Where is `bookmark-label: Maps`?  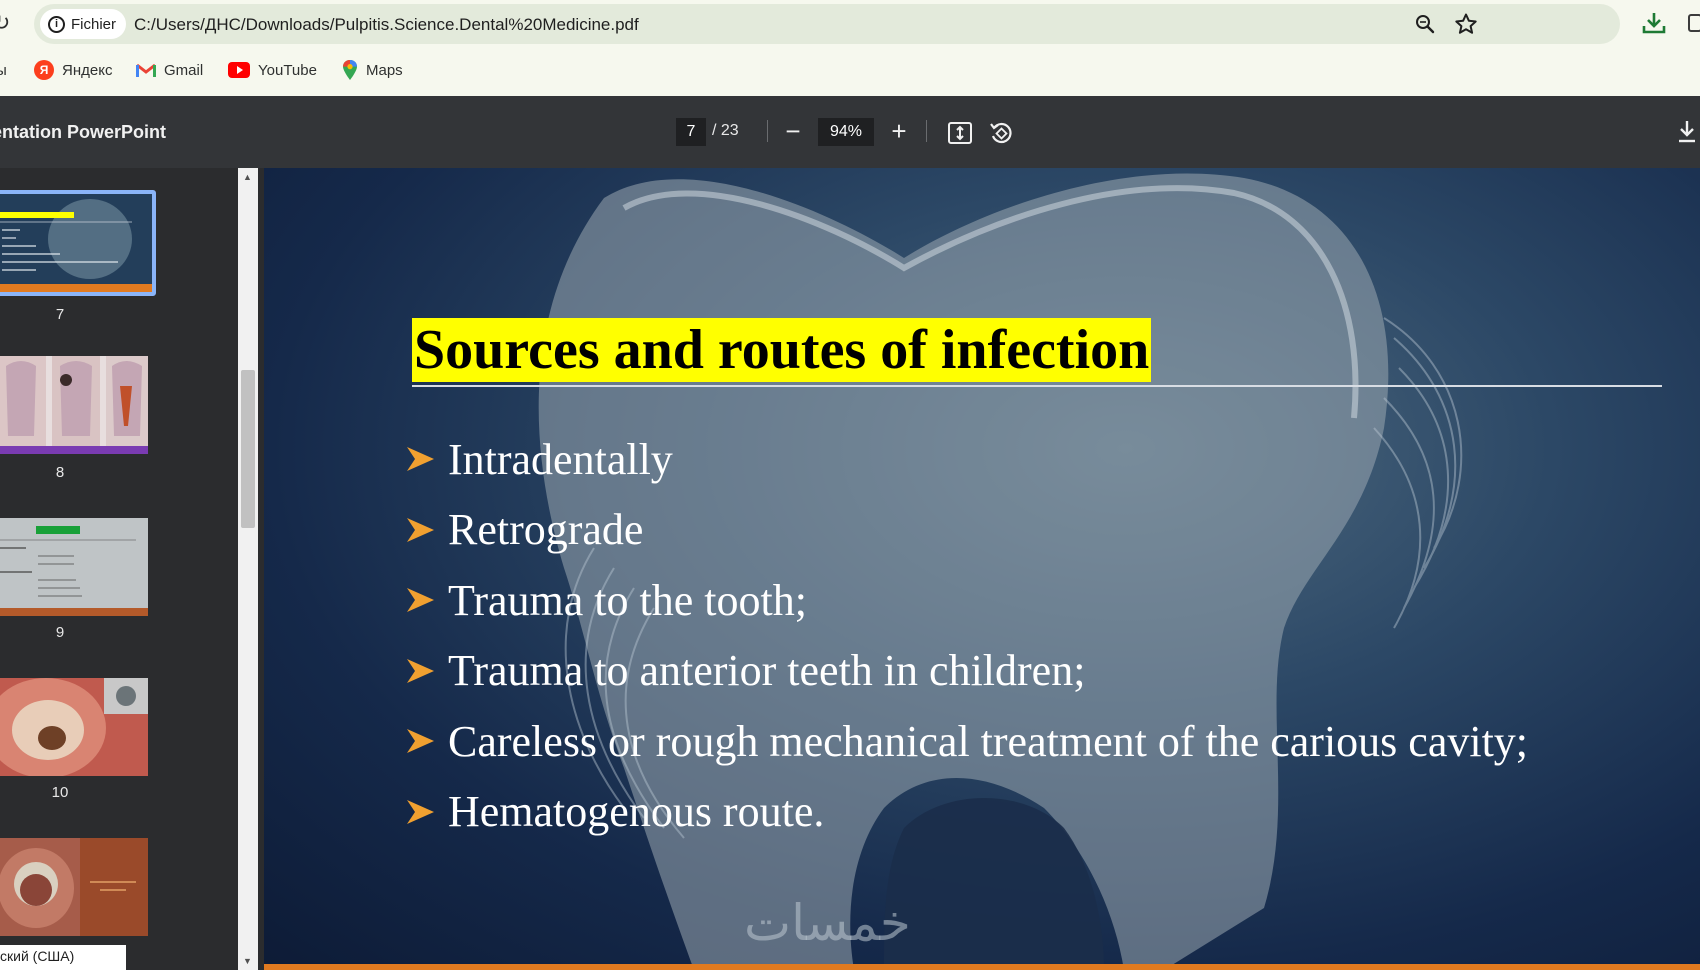
bookmark-label: Maps is located at coordinates (384, 70).